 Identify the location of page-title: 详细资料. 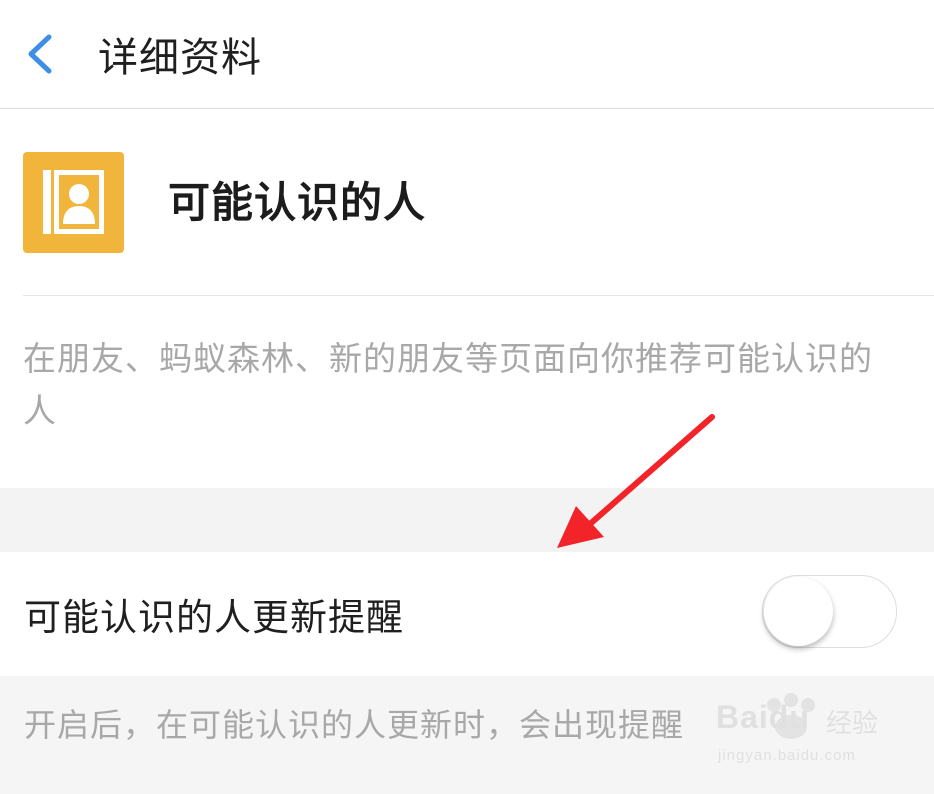
(180, 58).